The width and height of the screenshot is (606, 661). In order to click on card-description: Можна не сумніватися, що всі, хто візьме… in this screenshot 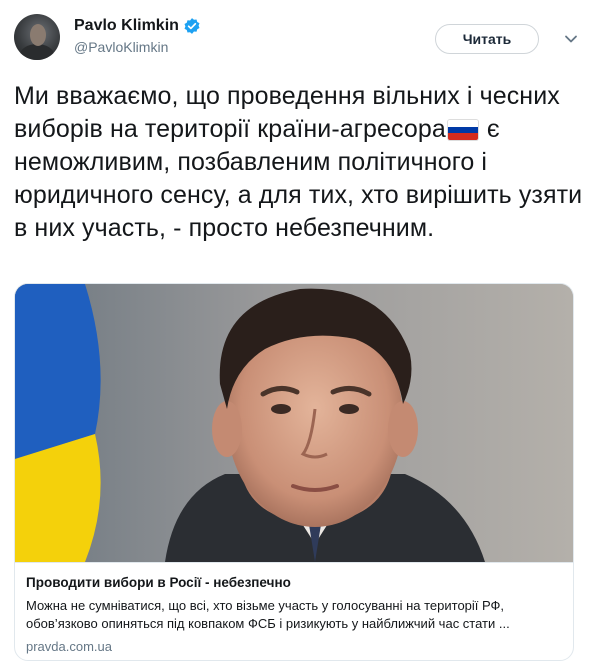, I will do `click(268, 614)`.